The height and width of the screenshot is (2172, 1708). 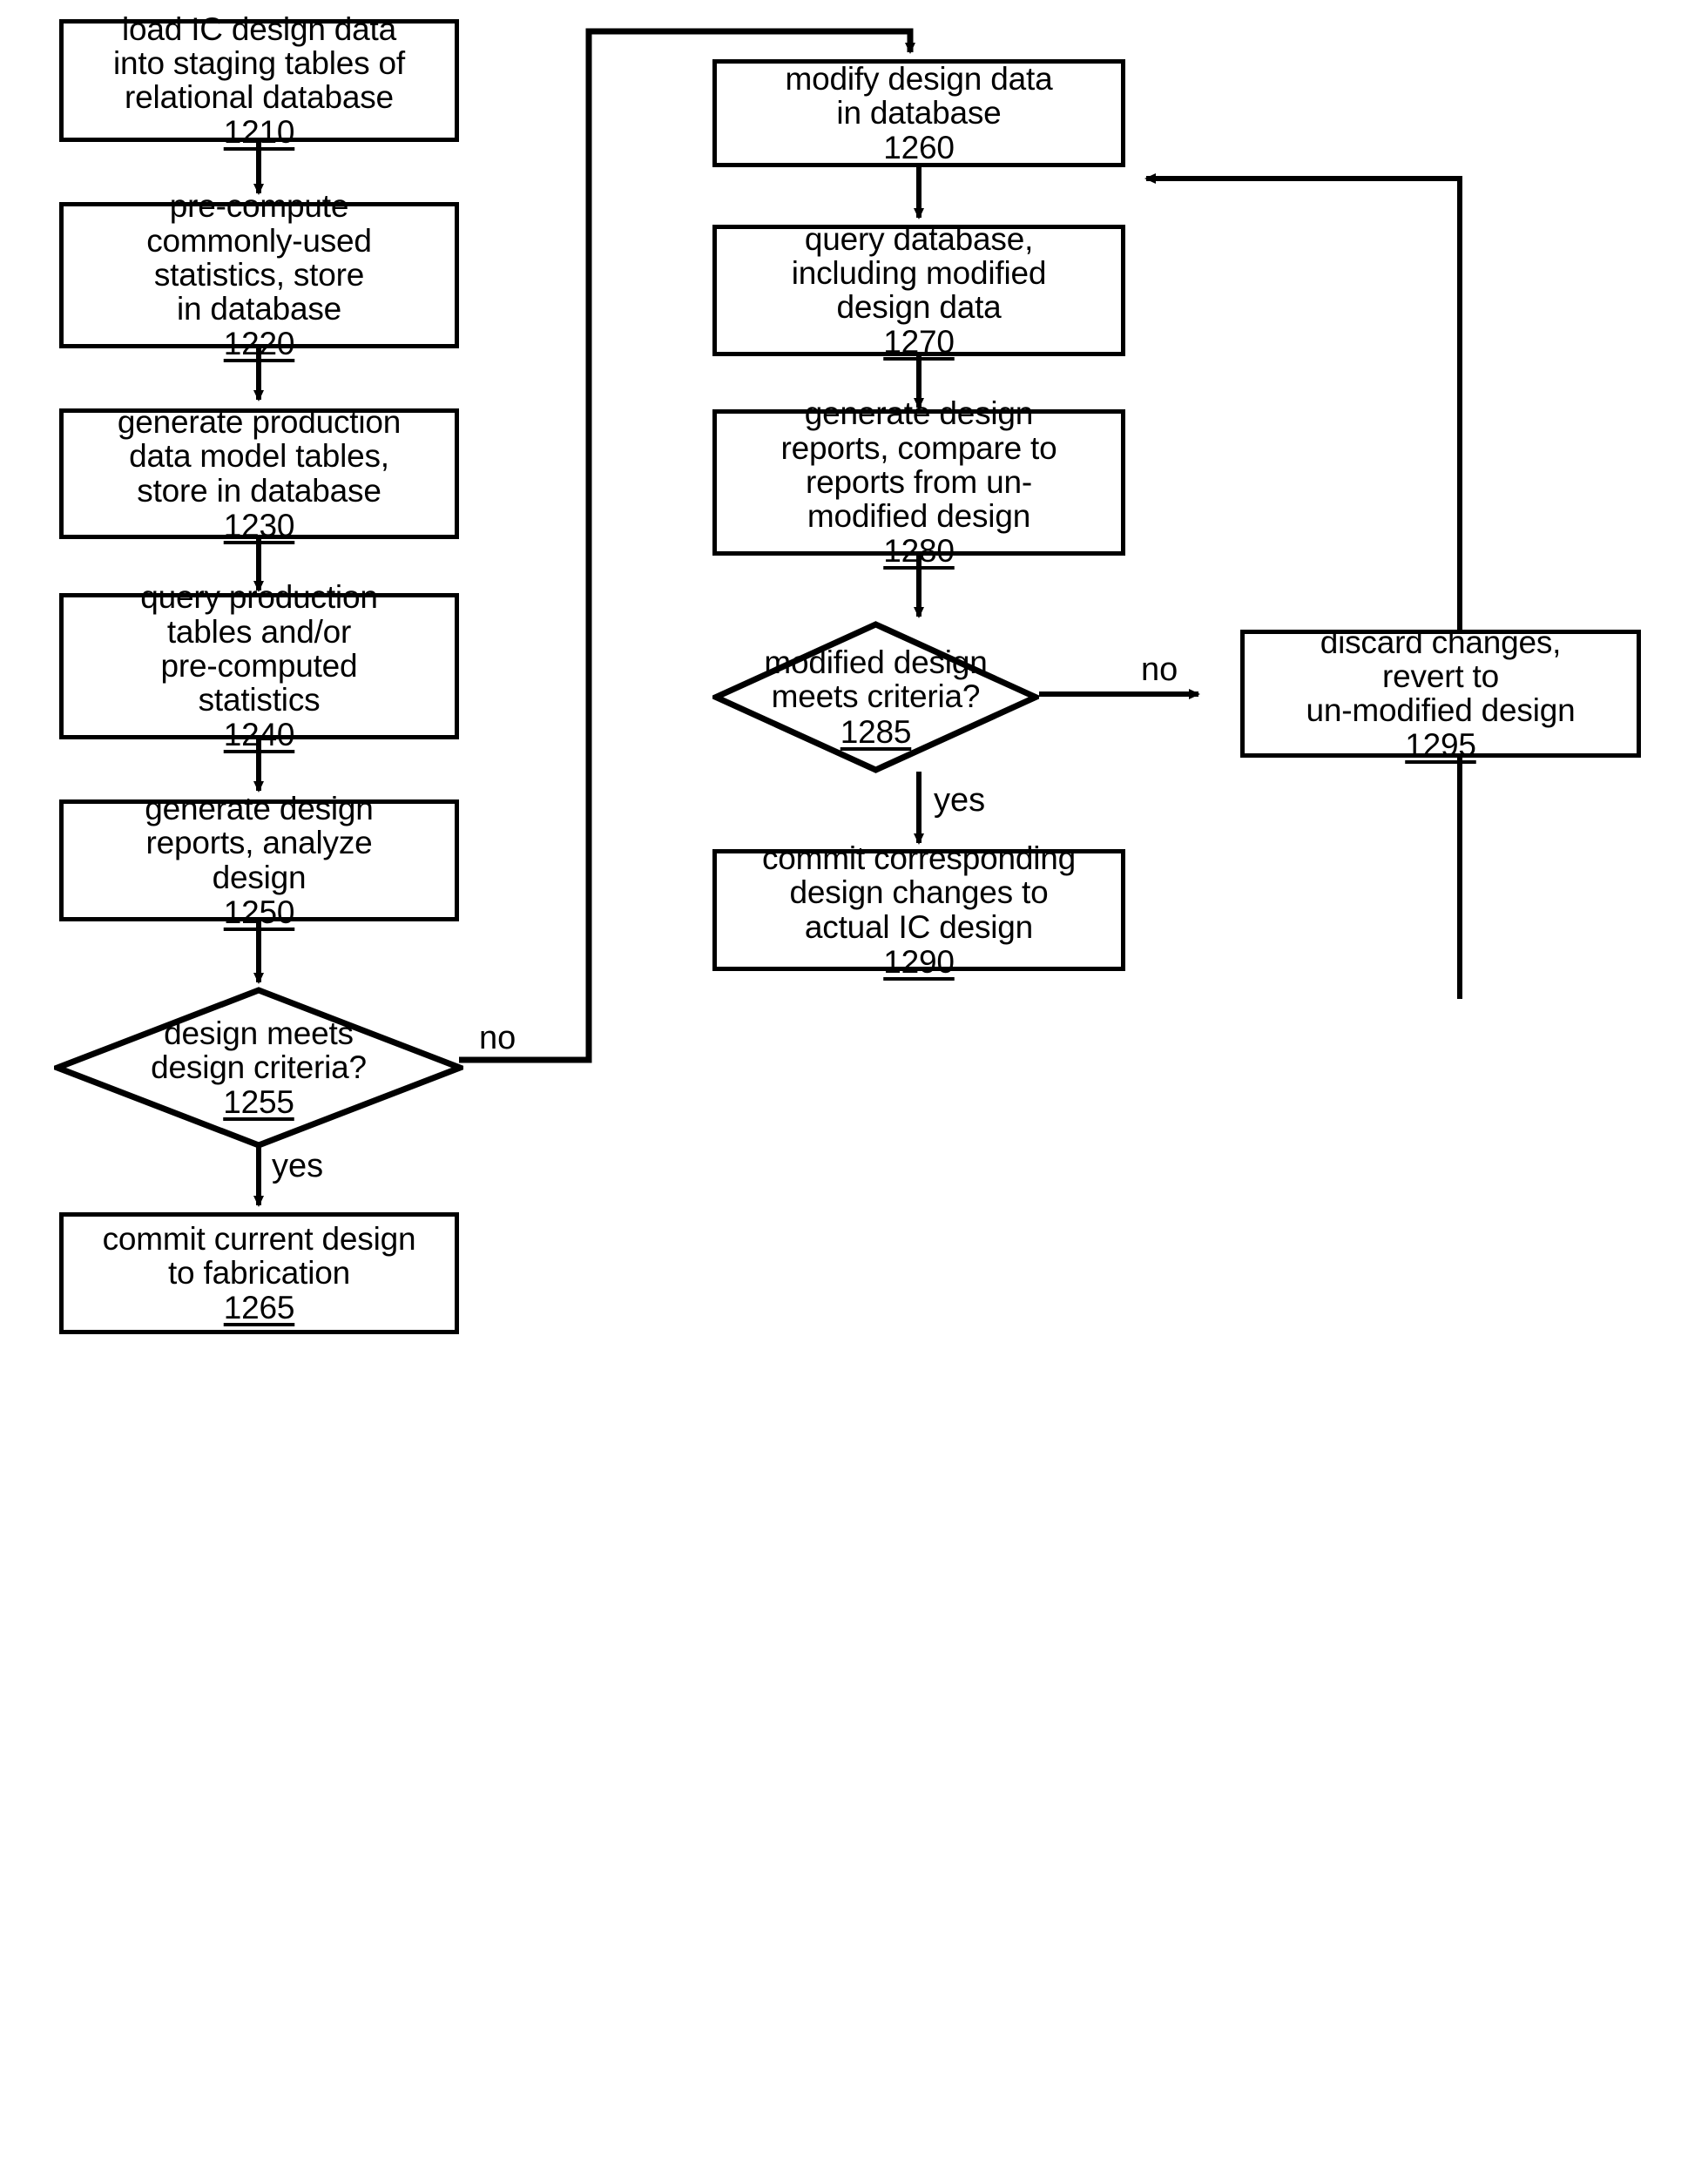 I want to click on process-node-1260: modify design data in database 1260, so click(x=919, y=113).